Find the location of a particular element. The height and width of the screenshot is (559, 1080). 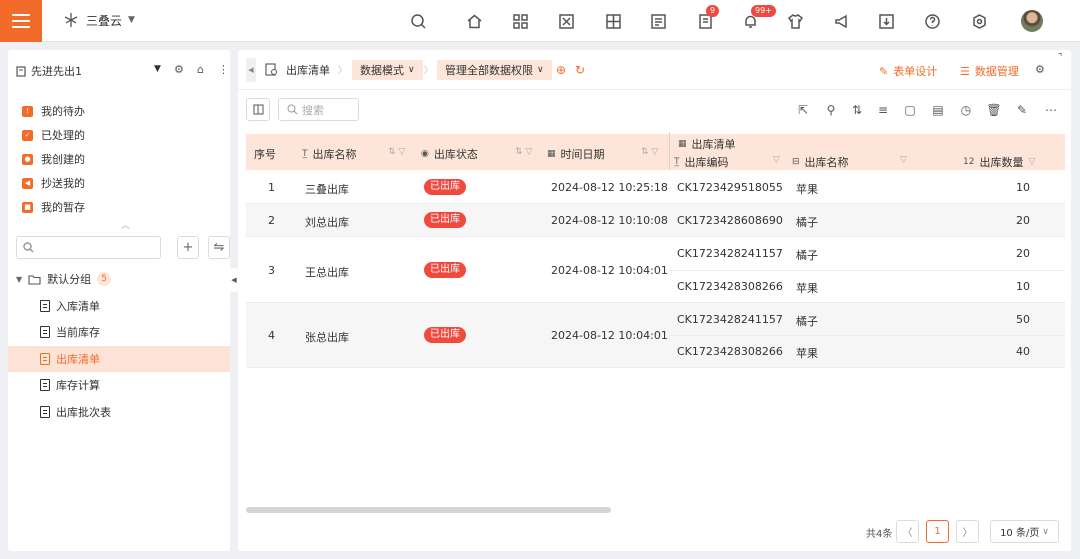

form-icon is located at coordinates (658, 21).